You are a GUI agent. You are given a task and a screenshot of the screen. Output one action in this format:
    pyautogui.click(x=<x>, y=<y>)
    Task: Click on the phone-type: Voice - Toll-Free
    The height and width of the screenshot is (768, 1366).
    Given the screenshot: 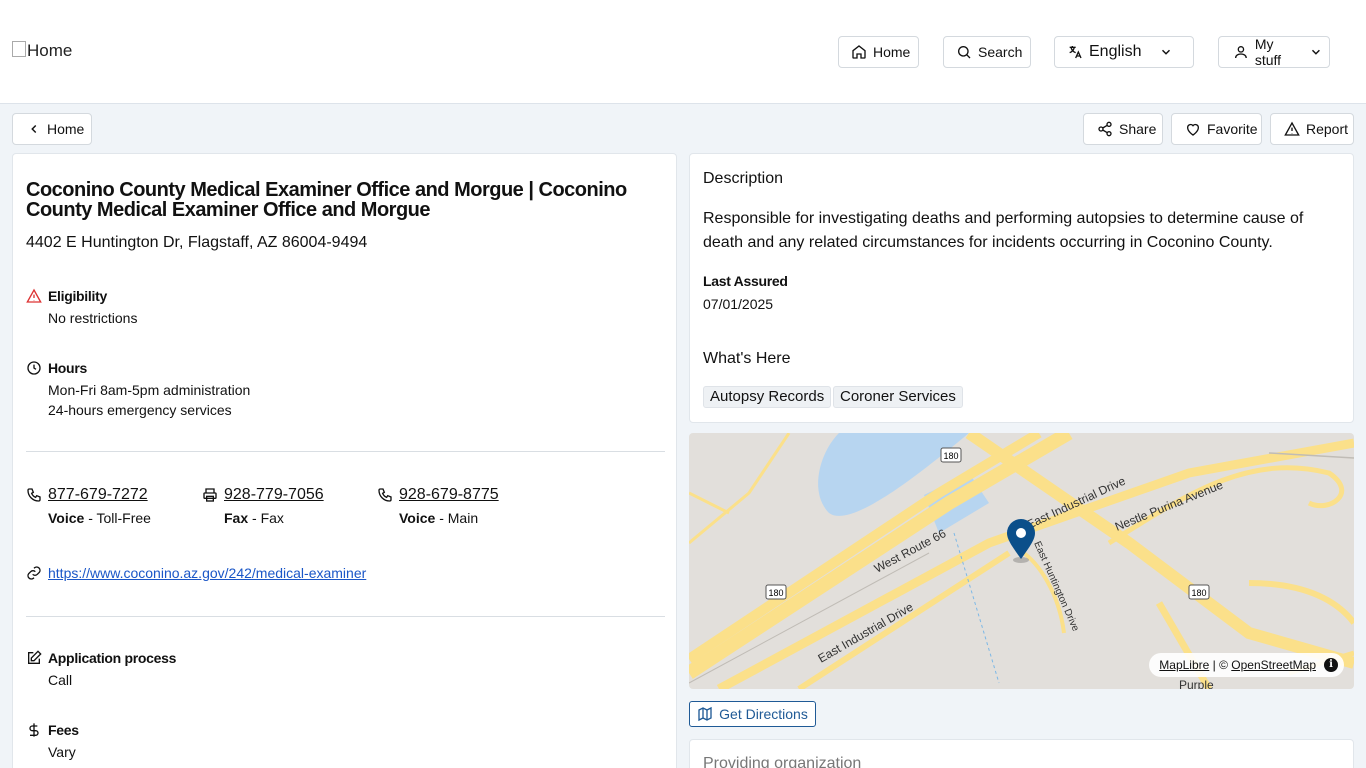 What is the action you would take?
    pyautogui.click(x=99, y=518)
    